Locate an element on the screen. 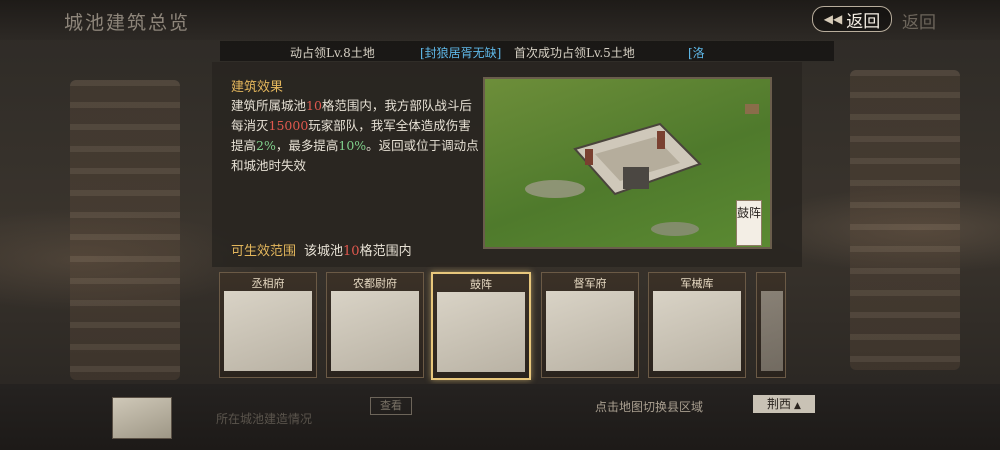 This screenshot has height=450, width=1000. watchtower-right-decor is located at coordinates (905, 220).